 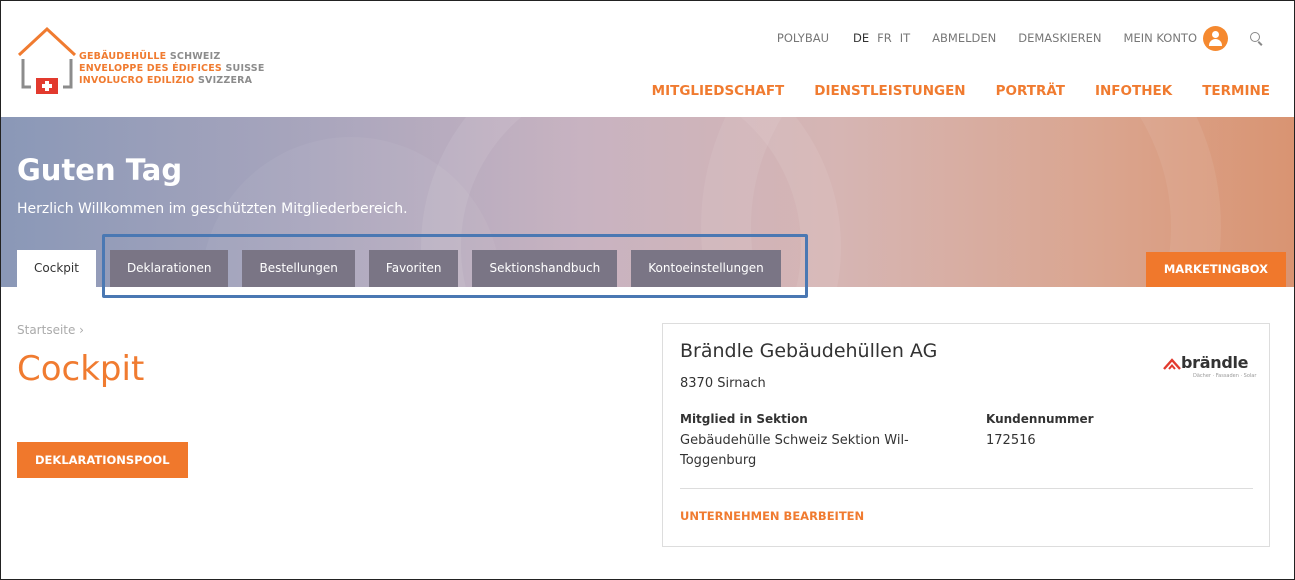 What do you see at coordinates (744, 419) in the screenshot?
I see `section-label: Mitglied in Sektion` at bounding box center [744, 419].